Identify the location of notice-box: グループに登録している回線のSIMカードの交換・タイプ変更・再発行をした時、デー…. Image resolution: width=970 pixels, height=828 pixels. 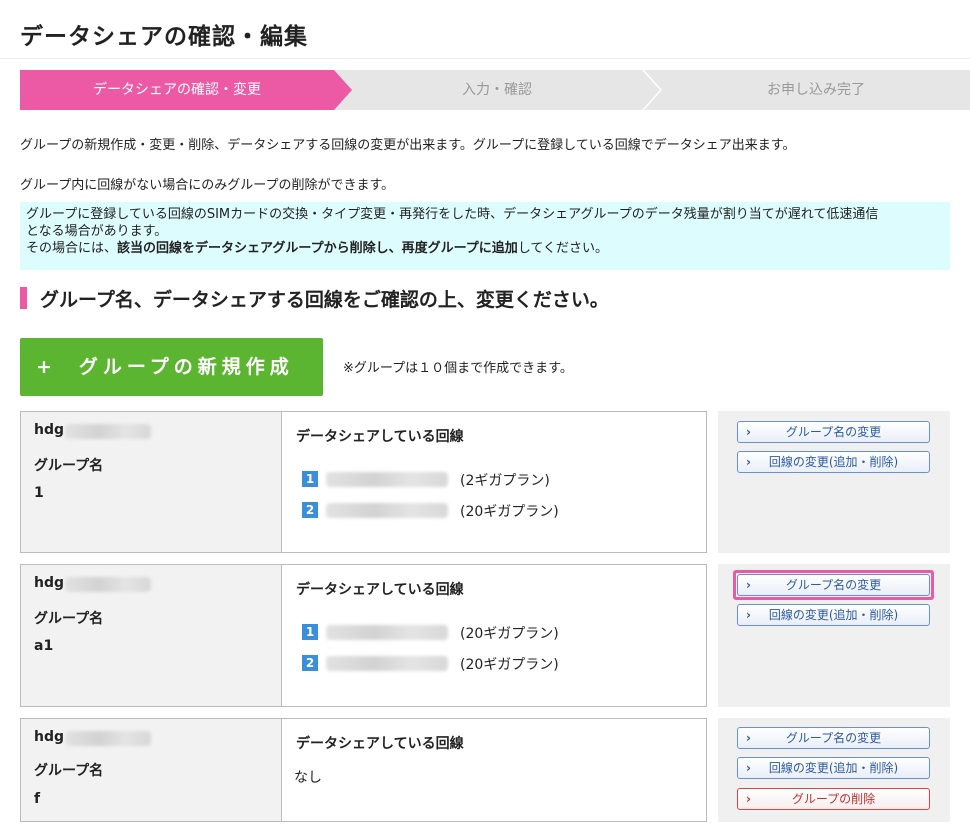
(485, 236).